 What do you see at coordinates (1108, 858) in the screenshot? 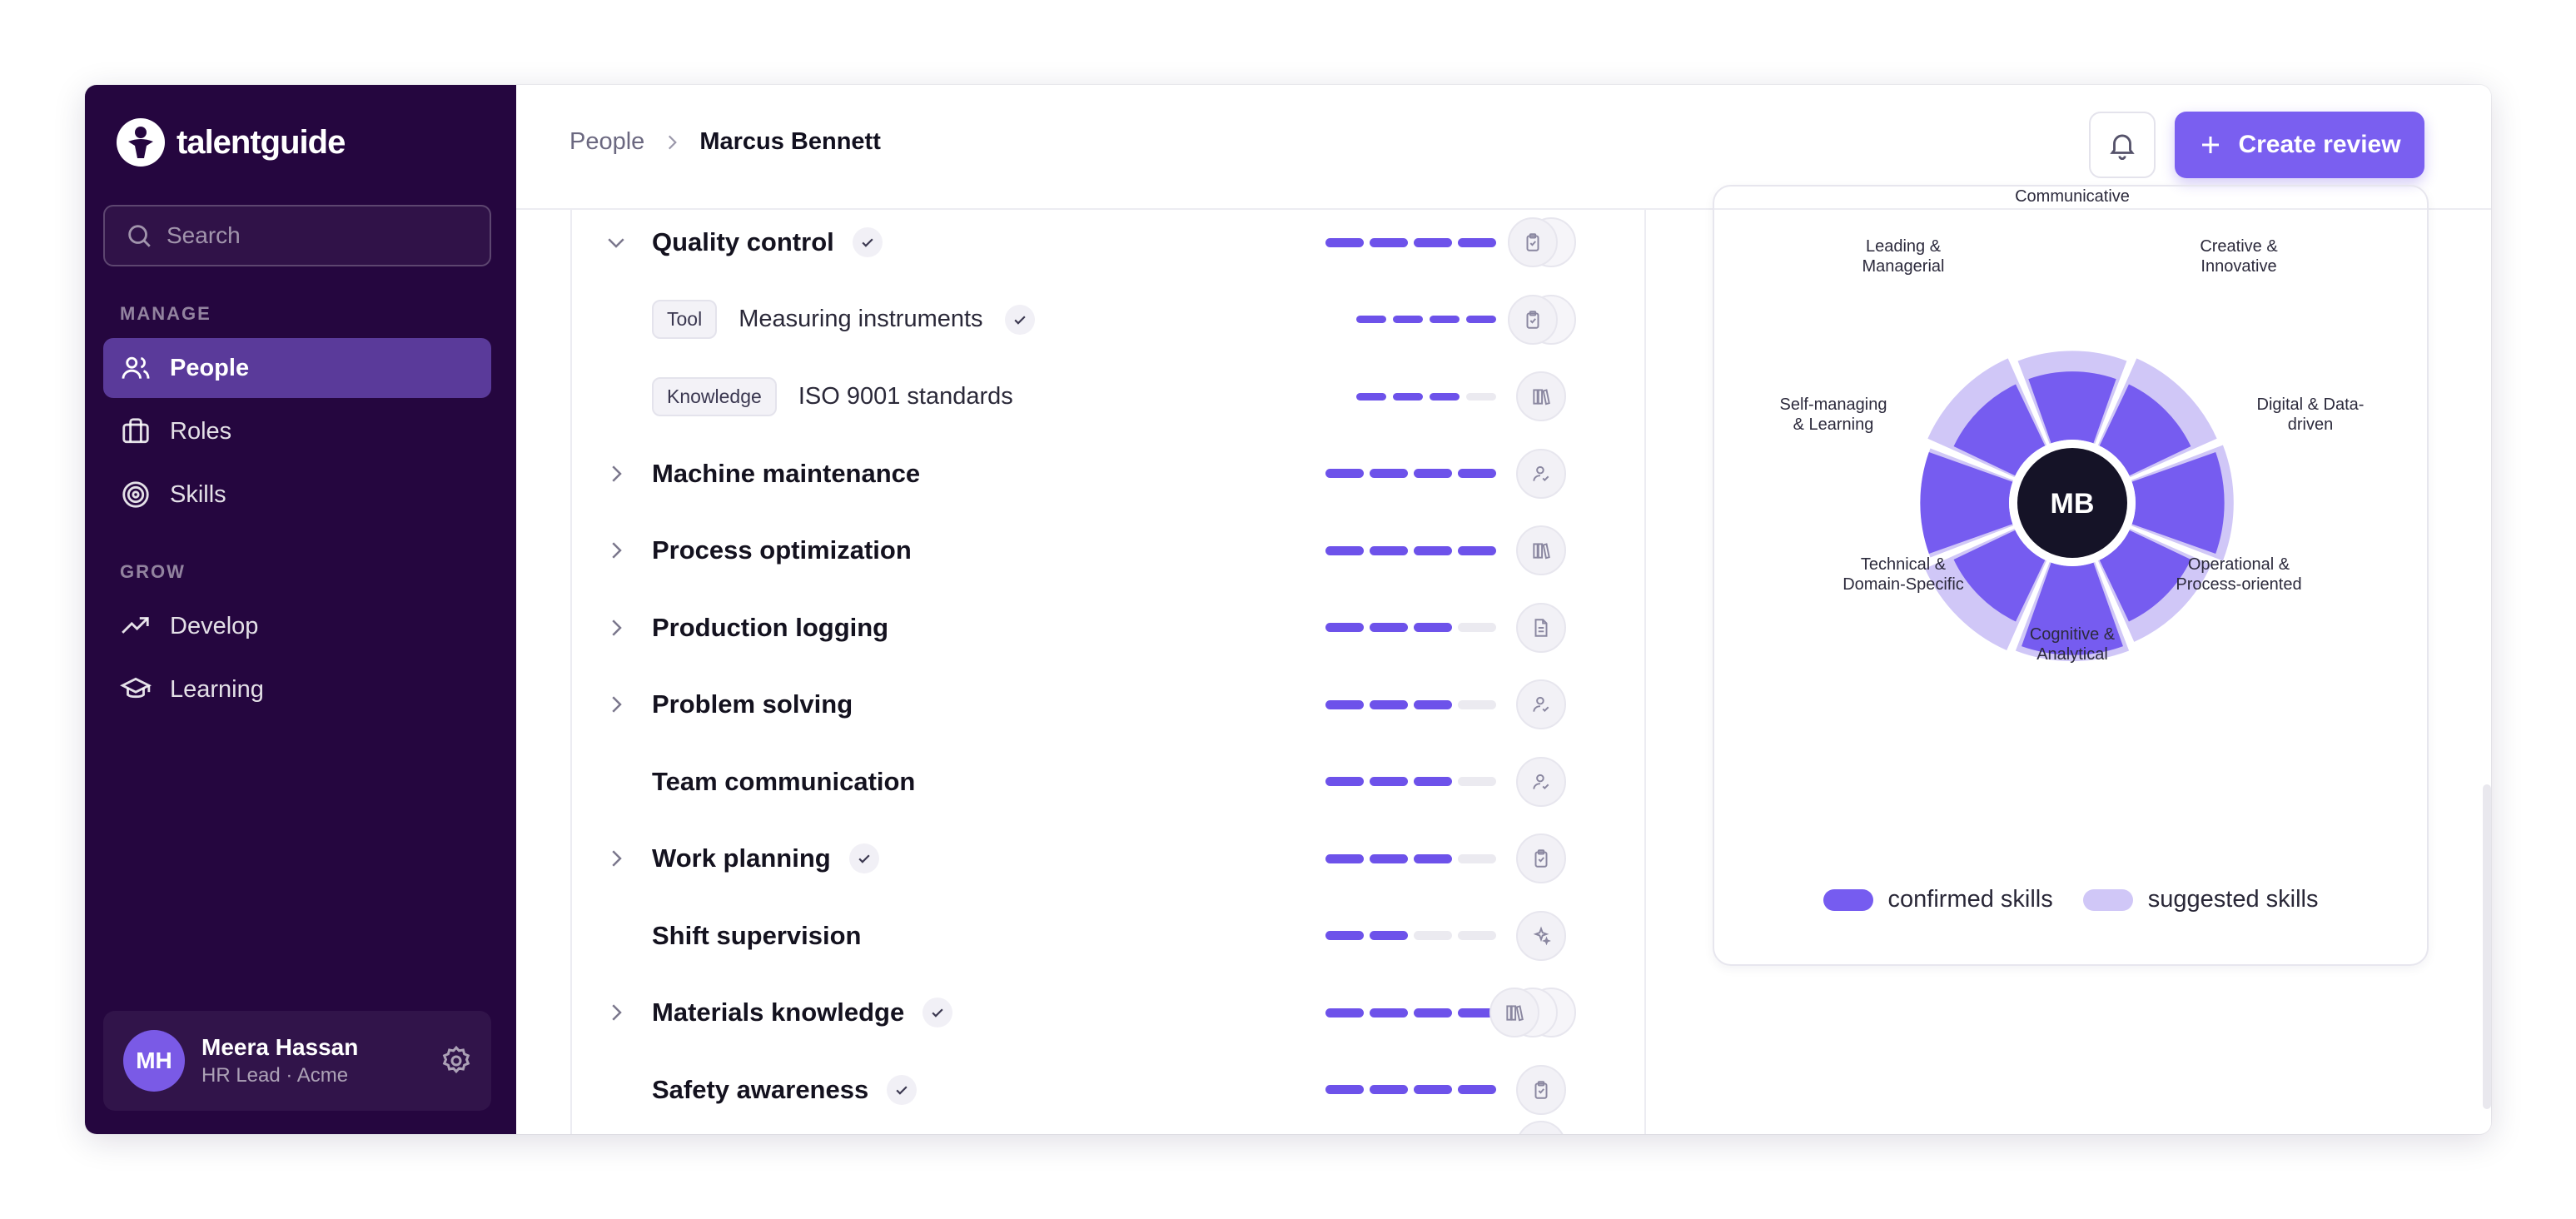
I see `skill-row: Work planning` at bounding box center [1108, 858].